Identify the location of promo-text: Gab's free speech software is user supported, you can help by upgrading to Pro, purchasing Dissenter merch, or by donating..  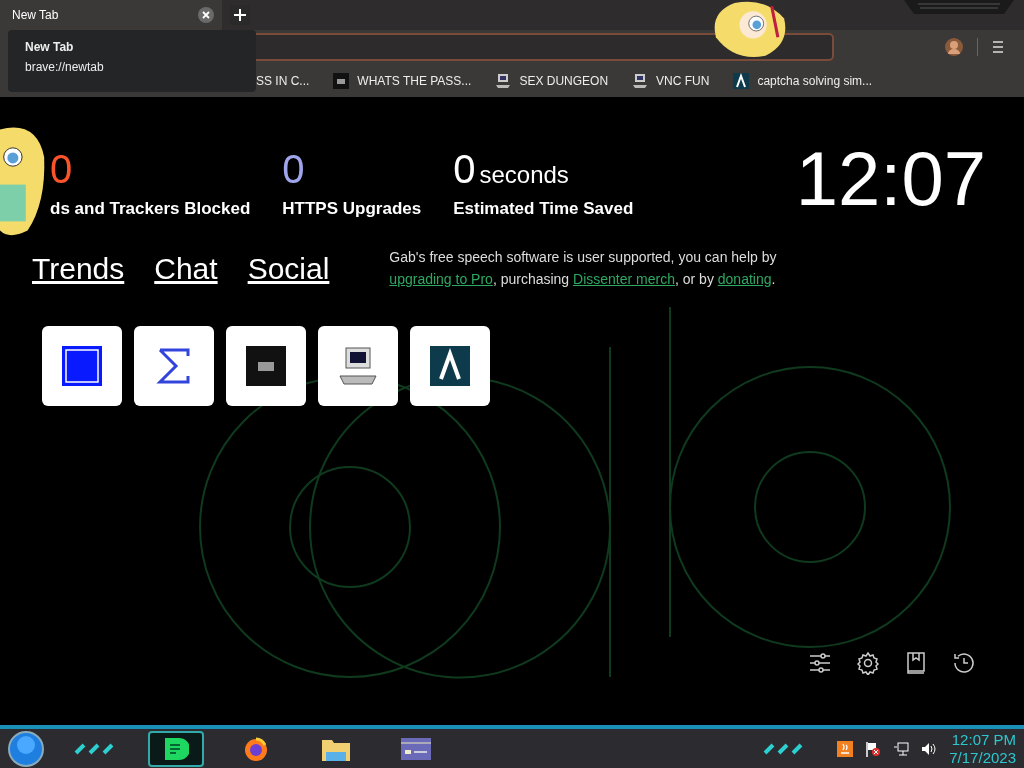
(583, 268).